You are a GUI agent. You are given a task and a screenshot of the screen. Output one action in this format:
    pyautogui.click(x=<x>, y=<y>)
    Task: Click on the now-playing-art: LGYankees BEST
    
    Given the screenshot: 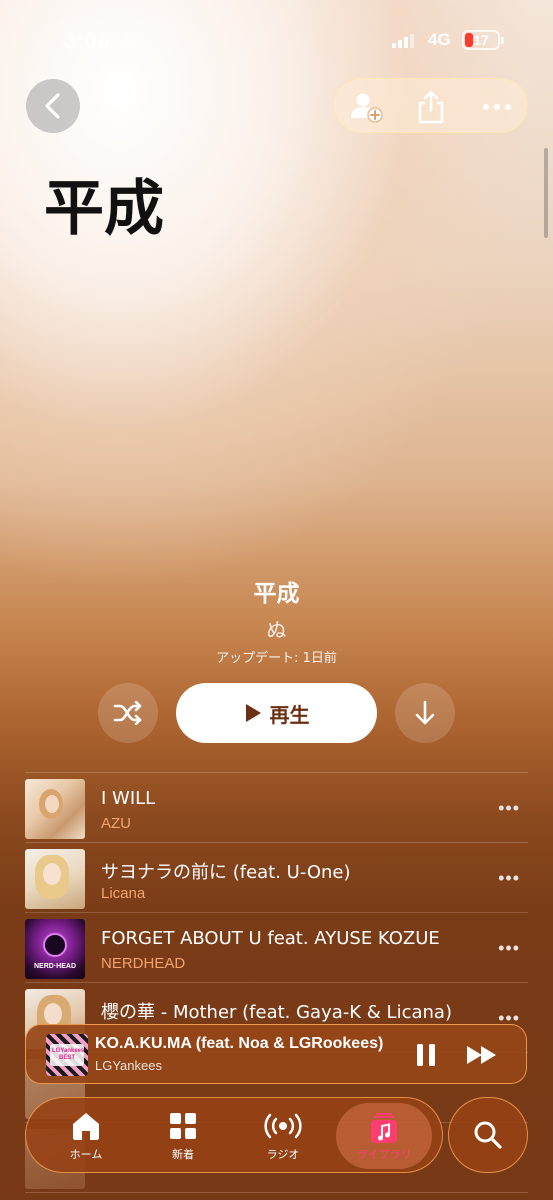 What is the action you would take?
    pyautogui.click(x=67, y=1055)
    